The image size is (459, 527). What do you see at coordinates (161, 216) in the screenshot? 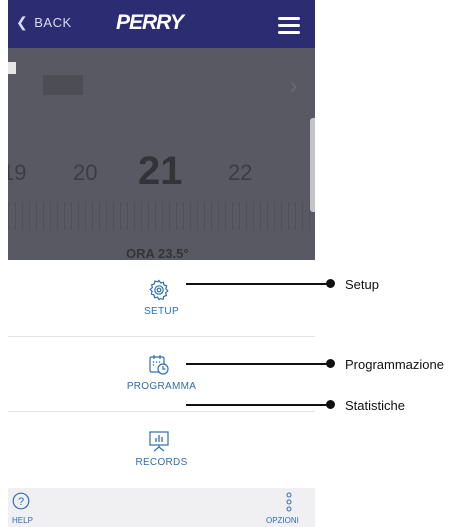
I see `temperature-scale` at bounding box center [161, 216].